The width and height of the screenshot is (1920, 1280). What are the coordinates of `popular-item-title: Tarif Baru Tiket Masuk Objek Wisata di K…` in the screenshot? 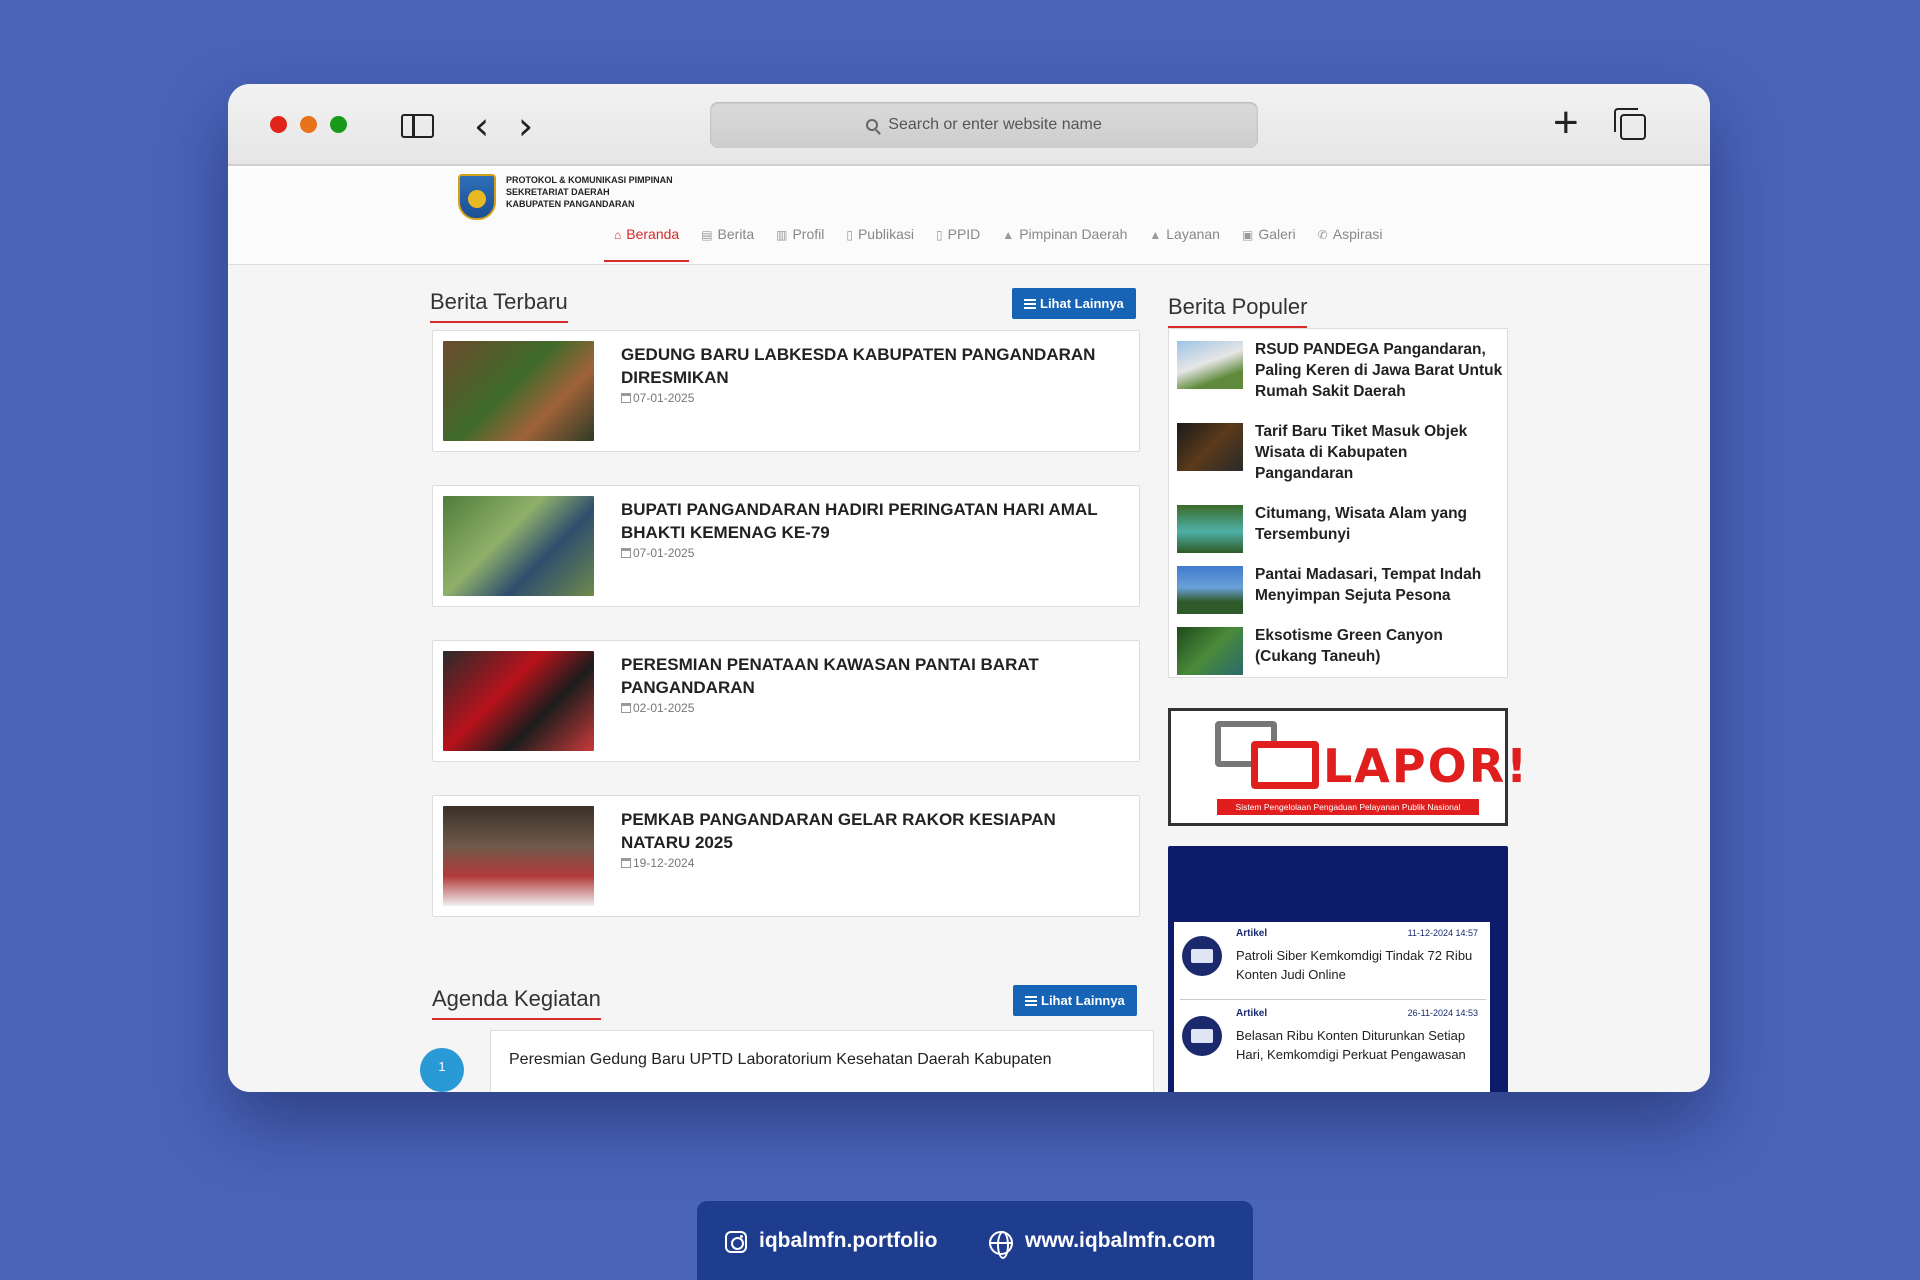 It's located at (1380, 452).